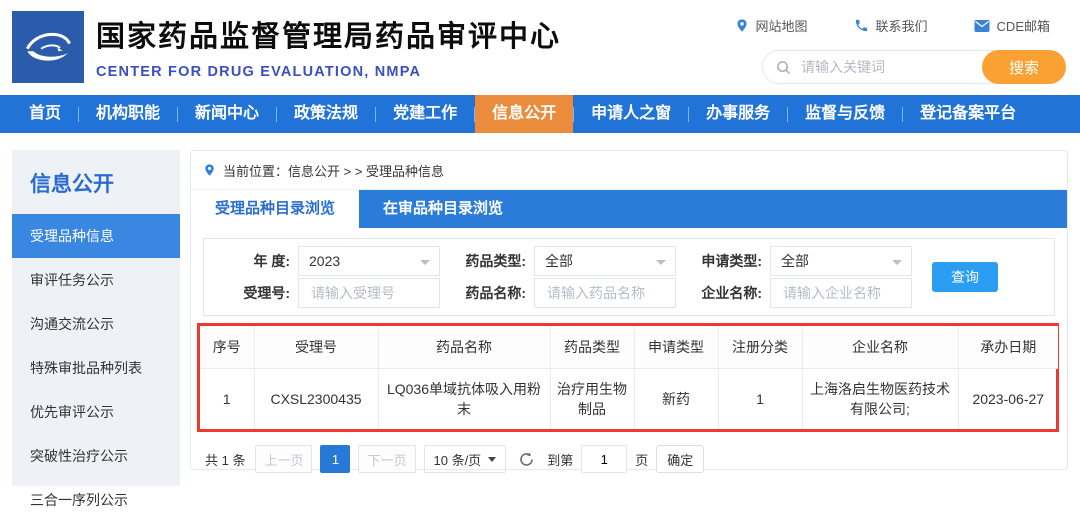 The image size is (1080, 522). Describe the element at coordinates (387, 459) in the screenshot. I see `next-page-button: 下一页` at that location.